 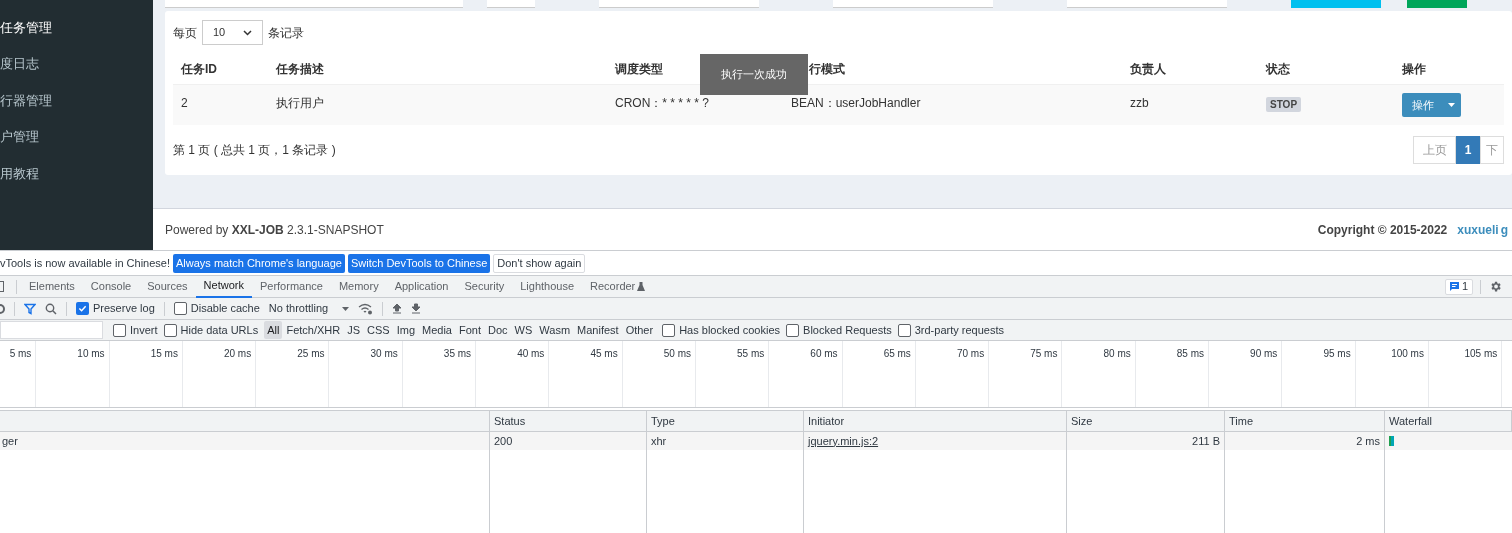 I want to click on resource-type-filter: Media, so click(x=437, y=330).